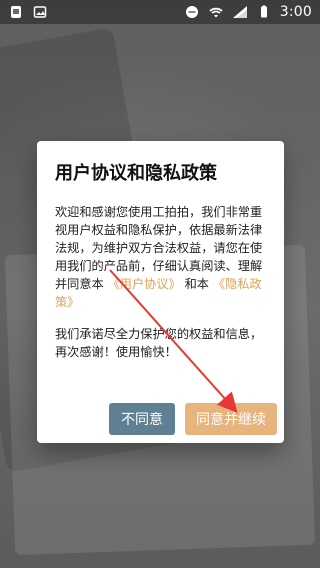 The height and width of the screenshot is (568, 320). I want to click on user-agreement-link: 《用户协议》, so click(144, 284).